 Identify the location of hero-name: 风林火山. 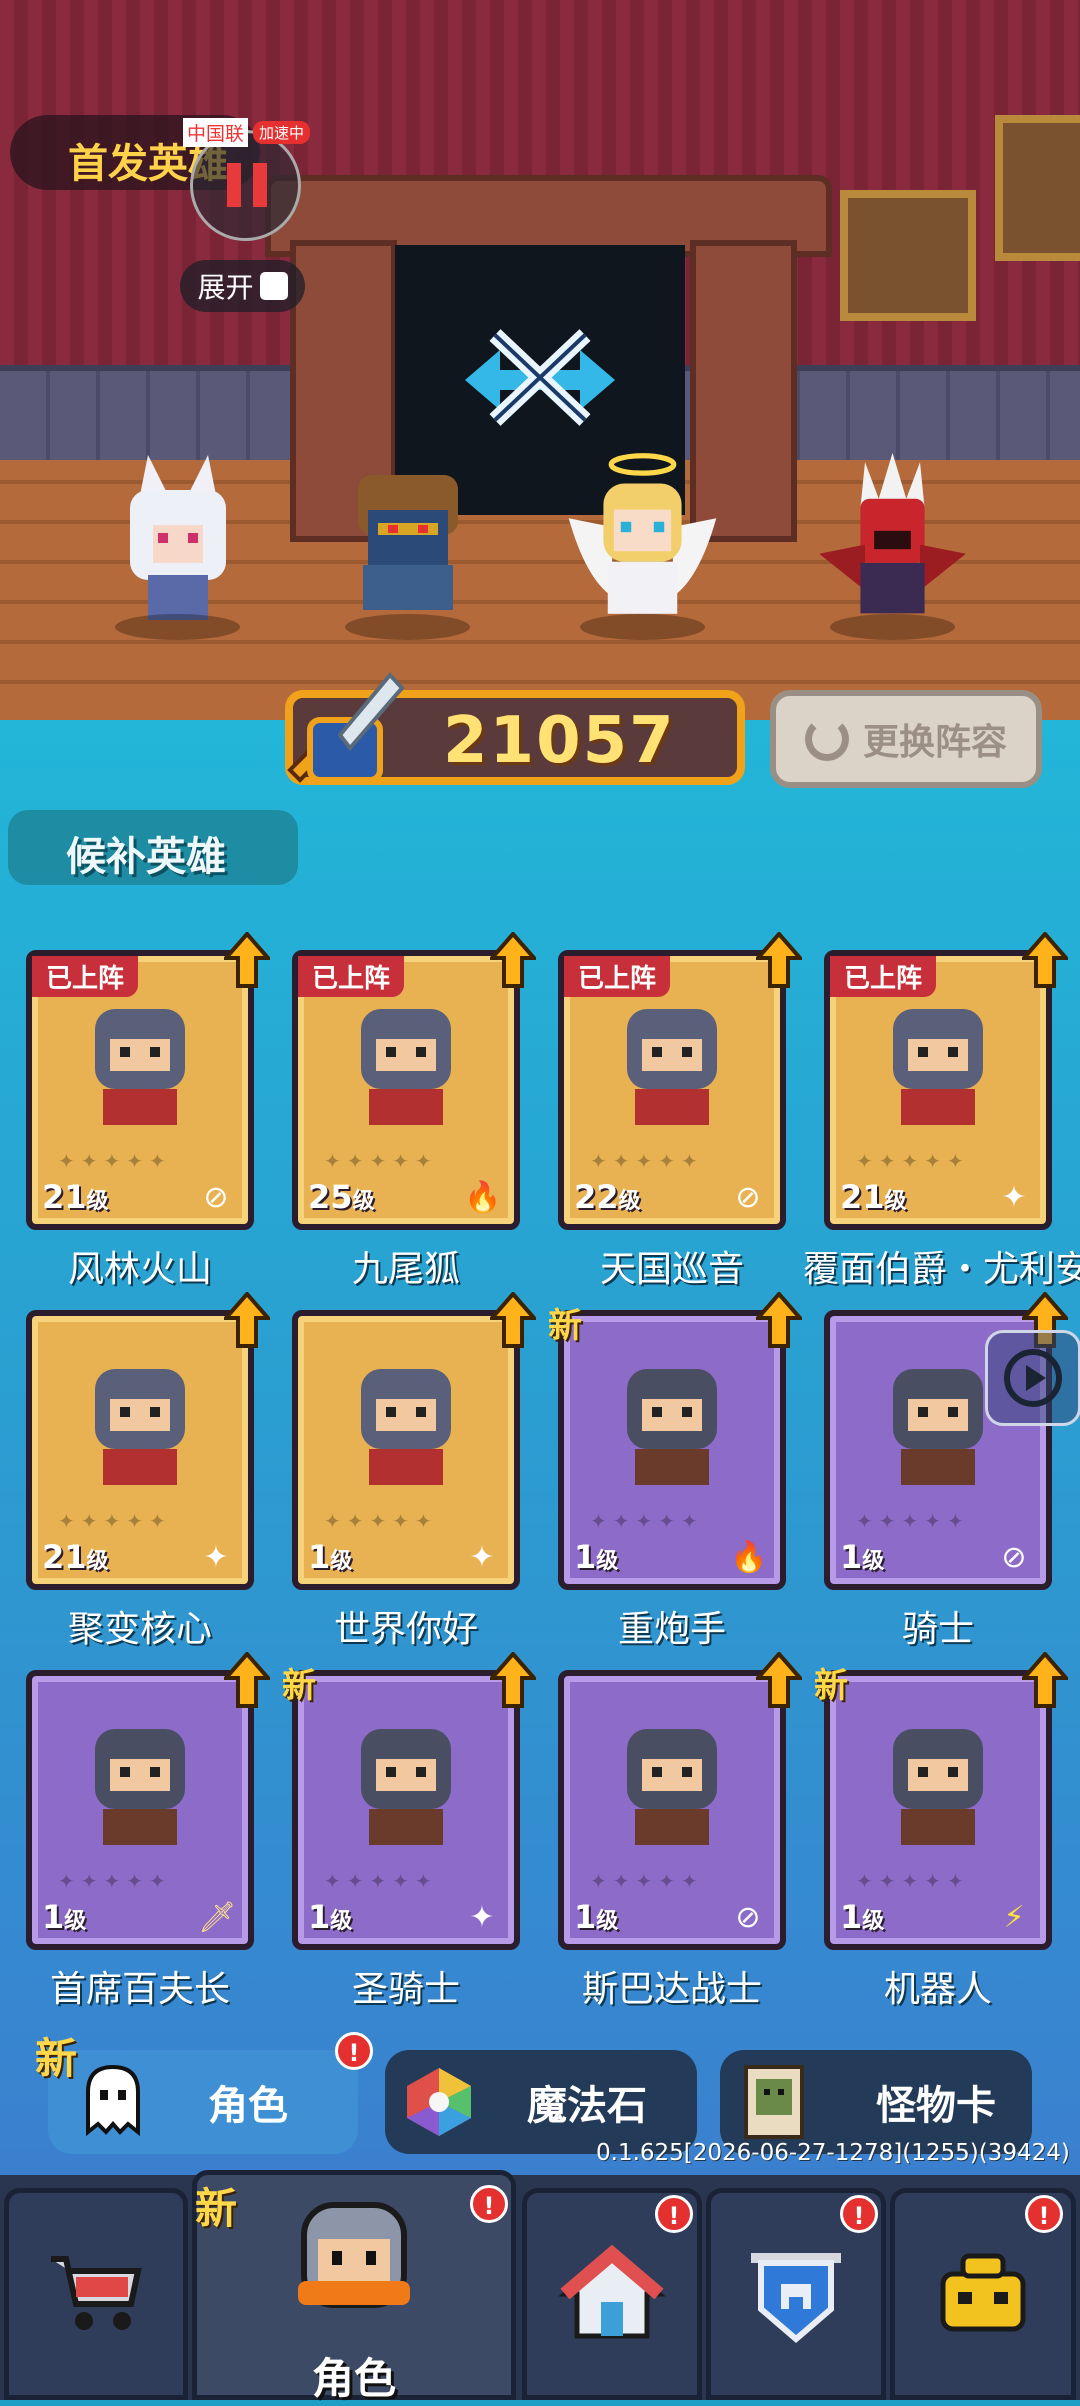
(139, 1269).